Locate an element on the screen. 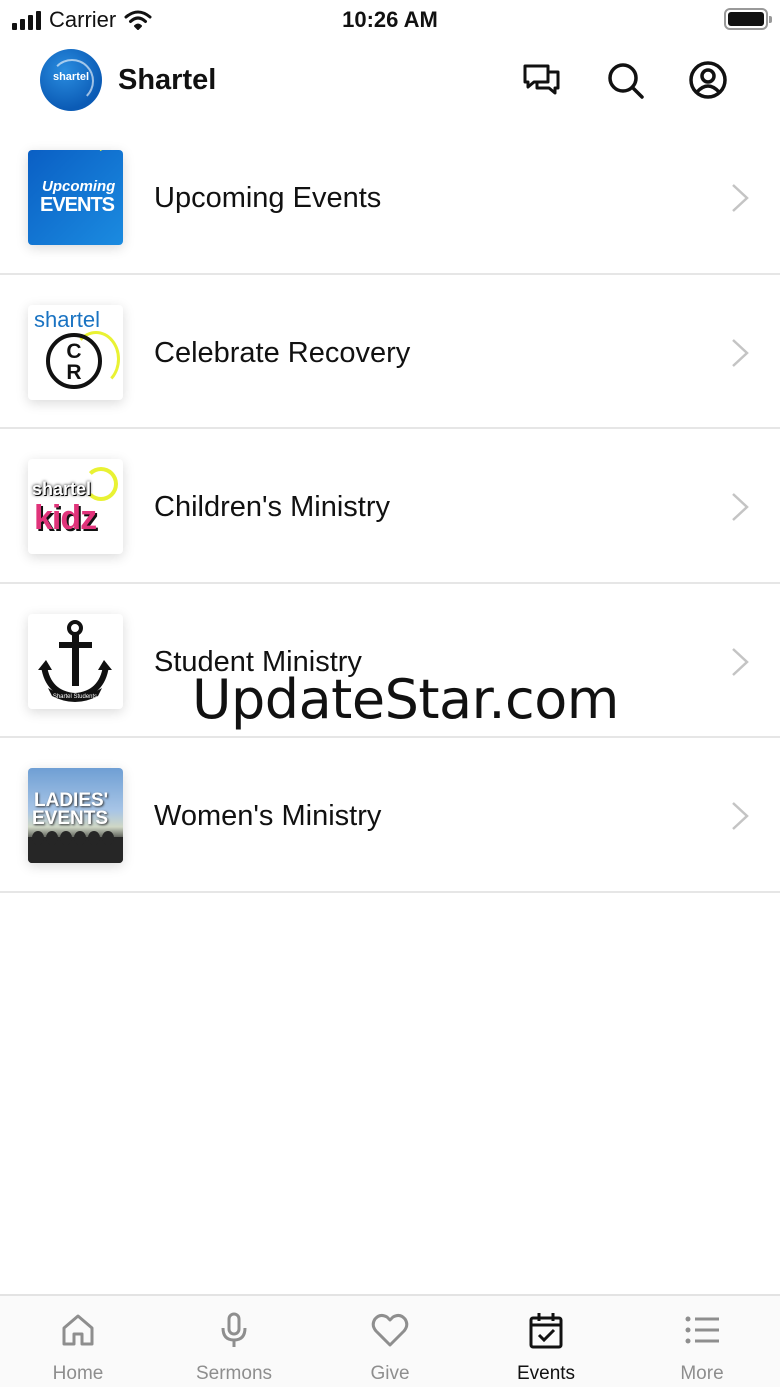  list-item-label: Celebrate Recovery is located at coordinates (282, 352).